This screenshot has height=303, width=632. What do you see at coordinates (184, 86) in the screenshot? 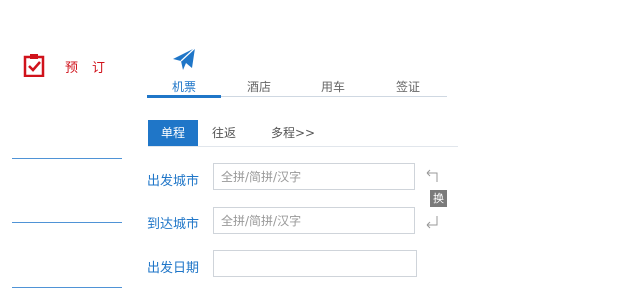
I see `tab-flights: 机票` at bounding box center [184, 86].